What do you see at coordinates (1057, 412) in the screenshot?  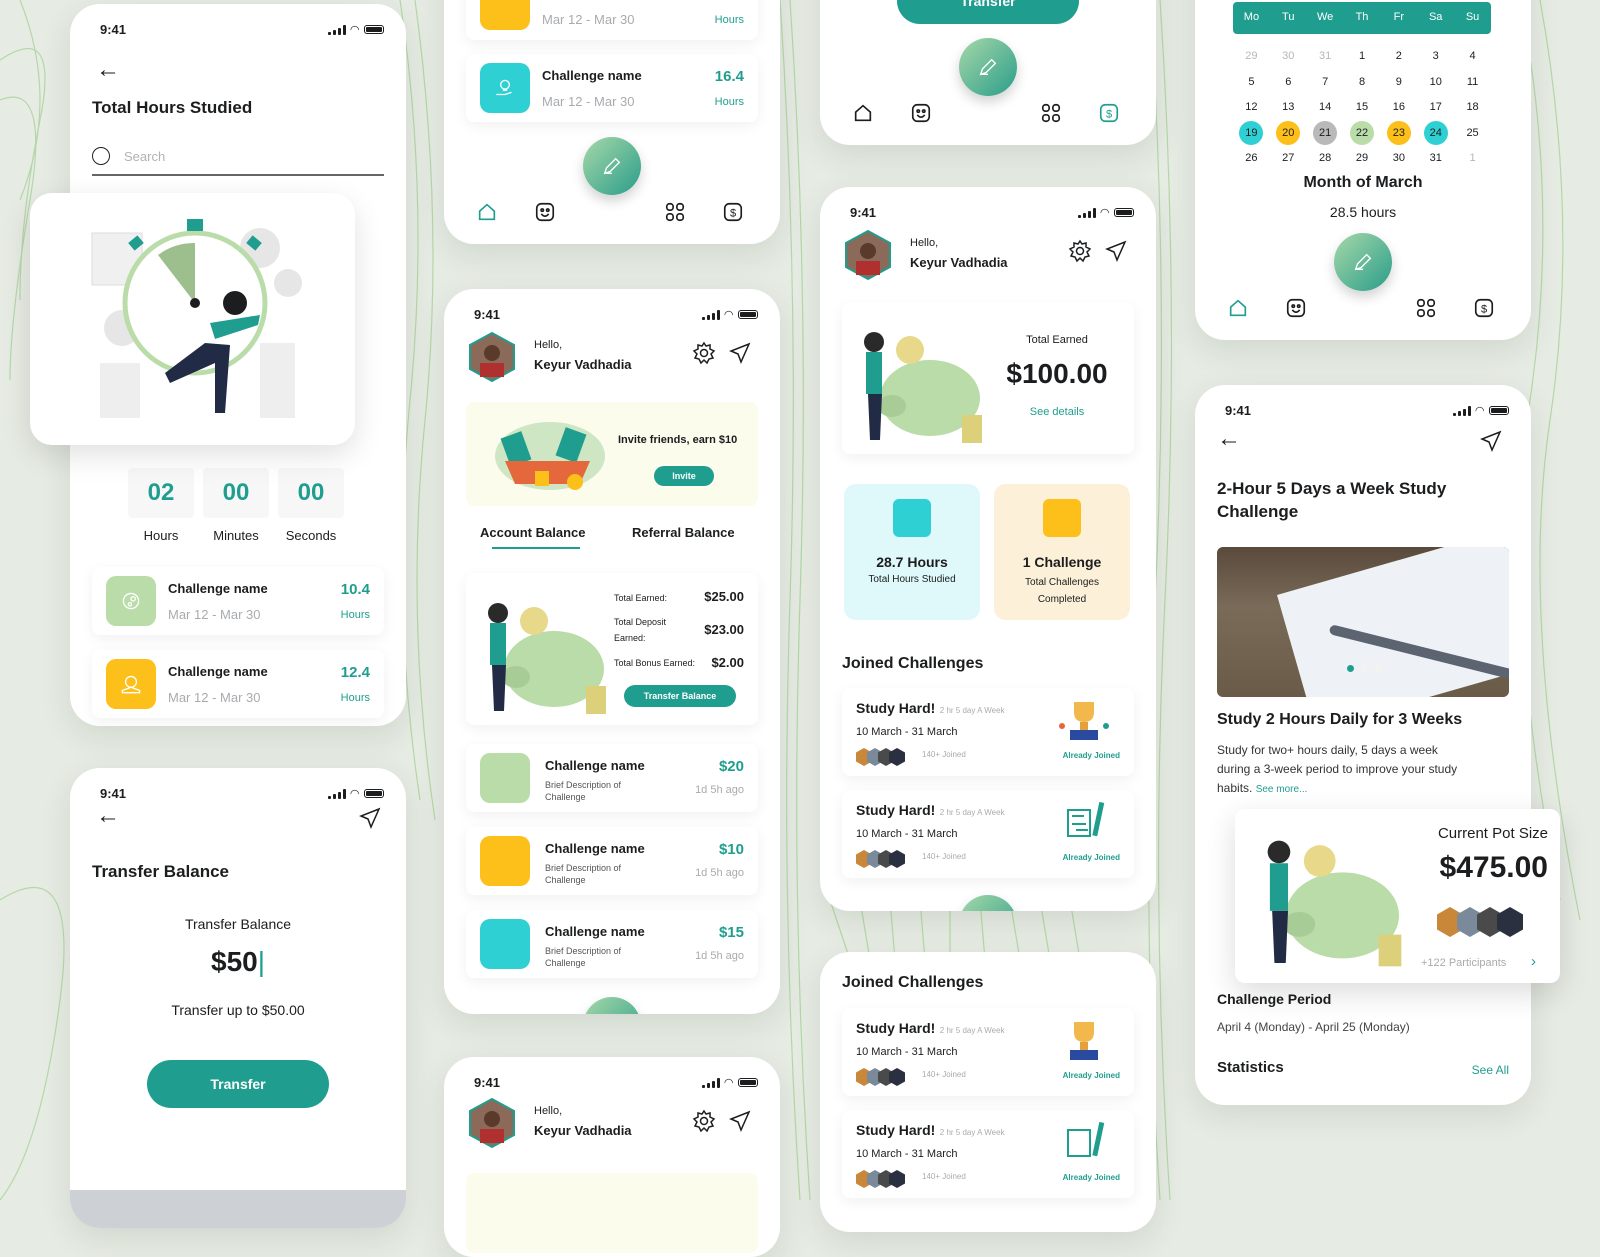 I see `see-details-link: See details` at bounding box center [1057, 412].